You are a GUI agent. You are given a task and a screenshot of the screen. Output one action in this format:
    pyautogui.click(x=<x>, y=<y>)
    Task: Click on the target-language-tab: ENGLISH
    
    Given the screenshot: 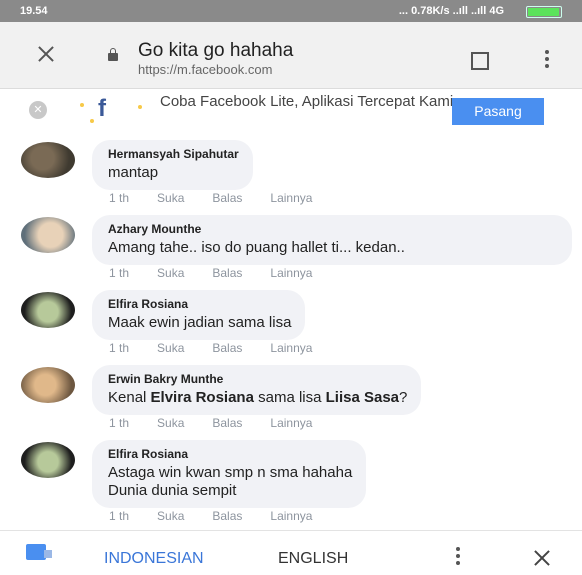 What is the action you would take?
    pyautogui.click(x=313, y=559)
    